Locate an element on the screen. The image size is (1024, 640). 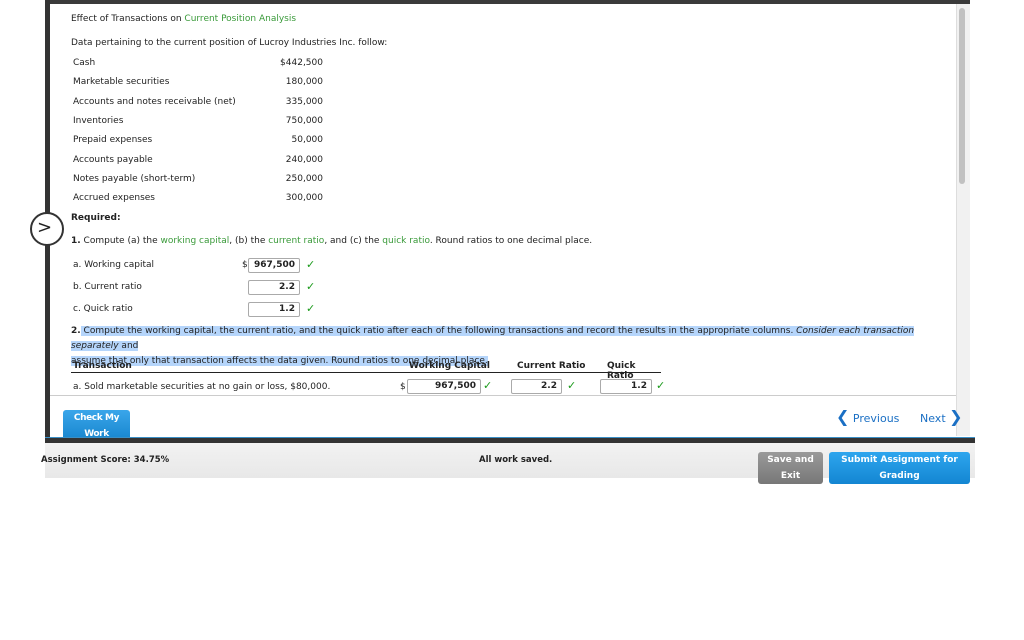
data-row: Accounts payable 240,000 is located at coordinates (198, 160).